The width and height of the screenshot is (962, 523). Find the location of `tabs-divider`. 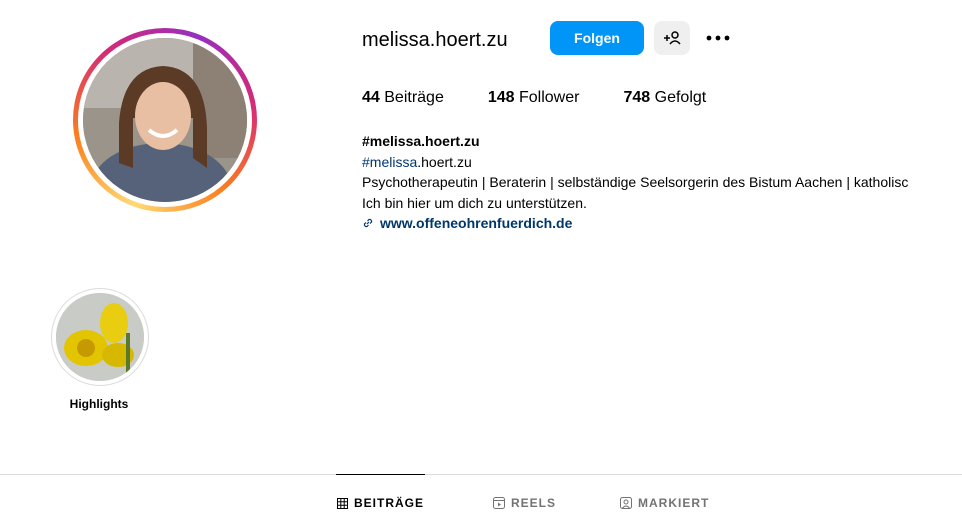

tabs-divider is located at coordinates (481, 474).